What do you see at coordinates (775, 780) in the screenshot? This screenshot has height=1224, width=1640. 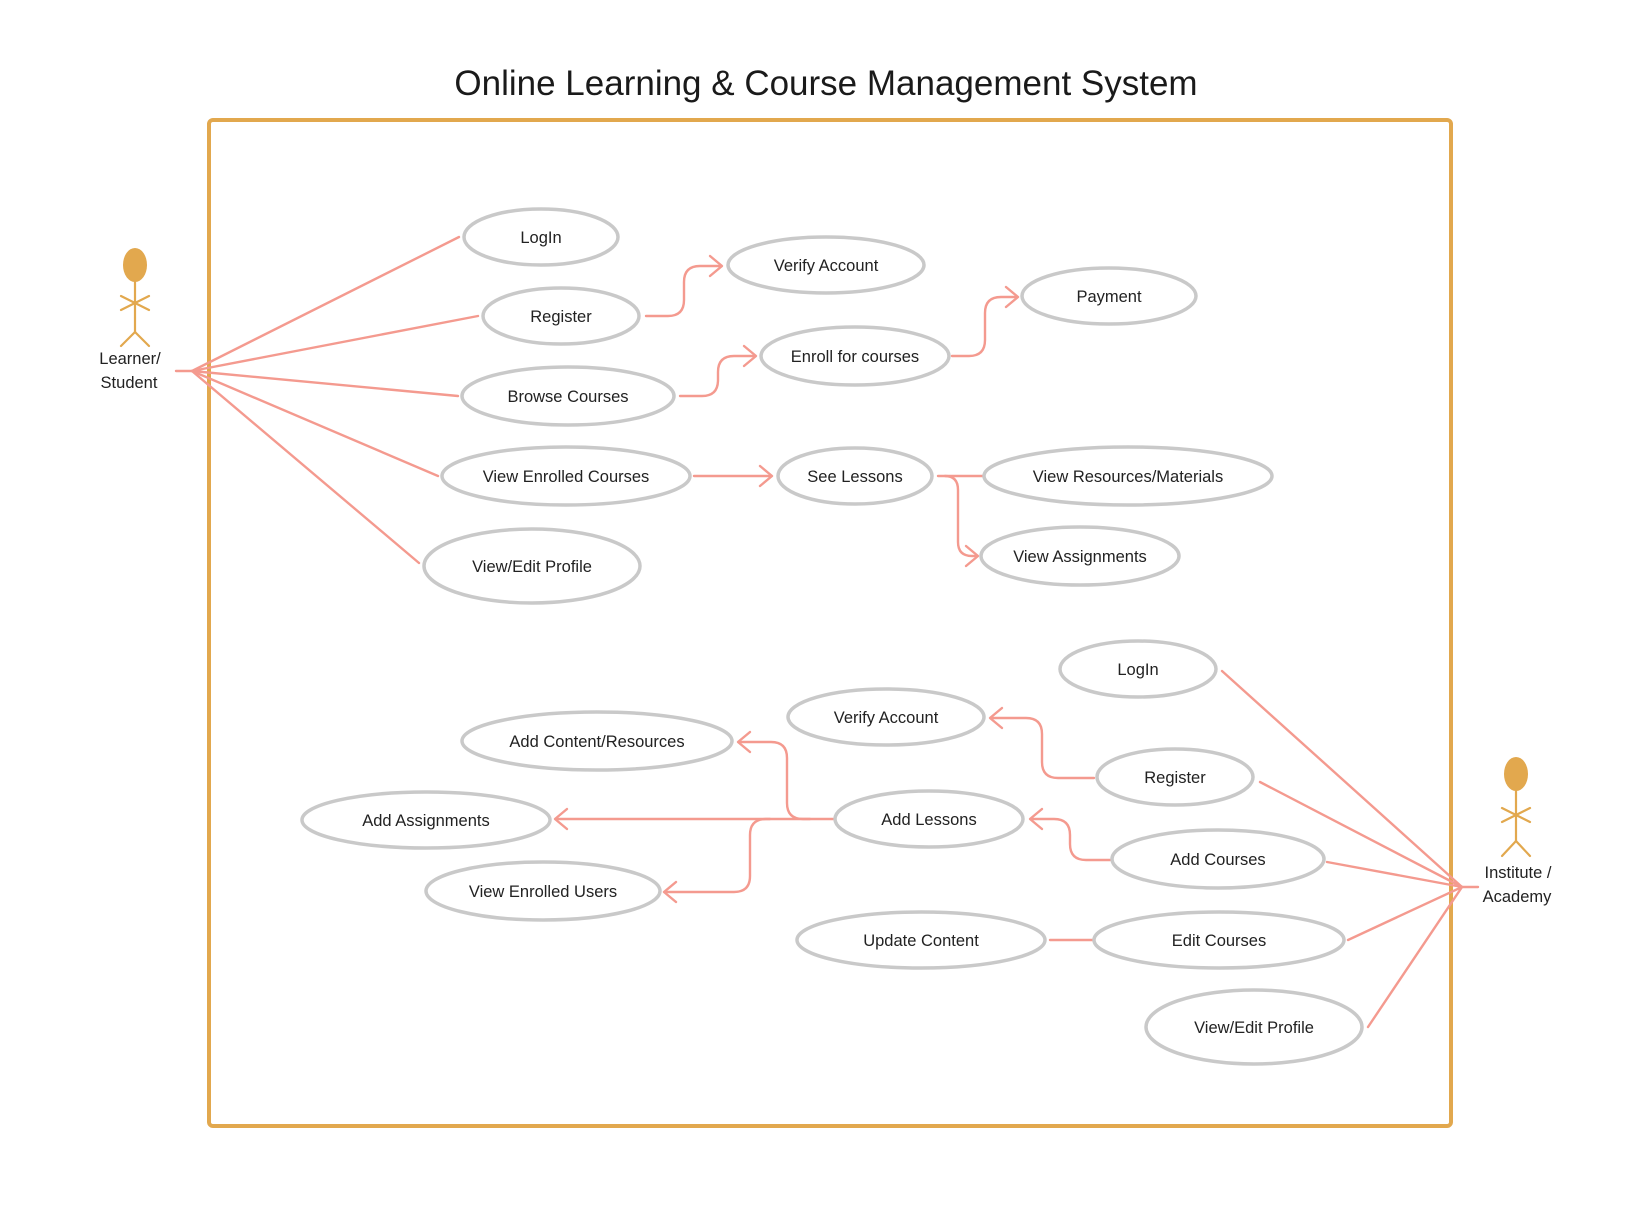 I see `edge-lessons-content` at bounding box center [775, 780].